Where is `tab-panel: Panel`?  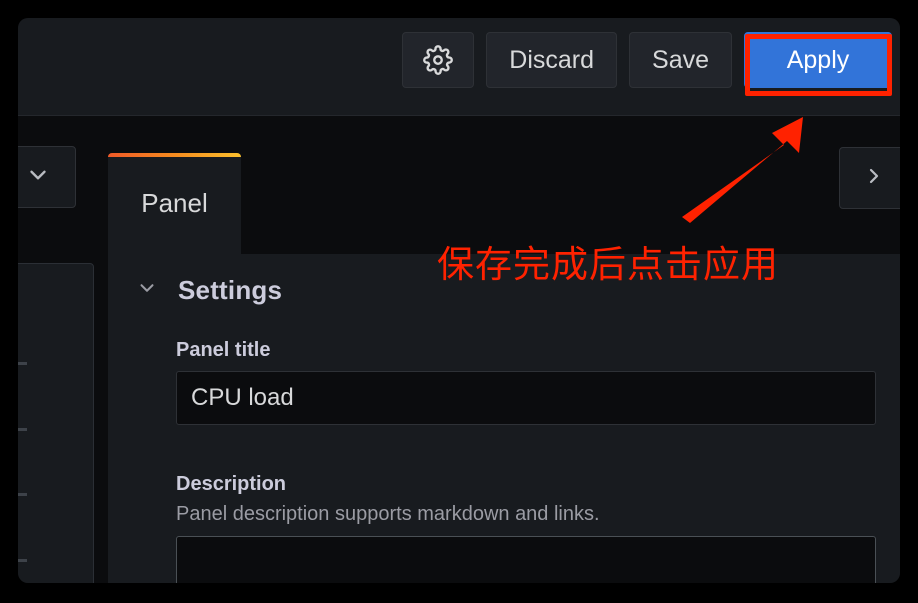 tab-panel: Panel is located at coordinates (174, 203).